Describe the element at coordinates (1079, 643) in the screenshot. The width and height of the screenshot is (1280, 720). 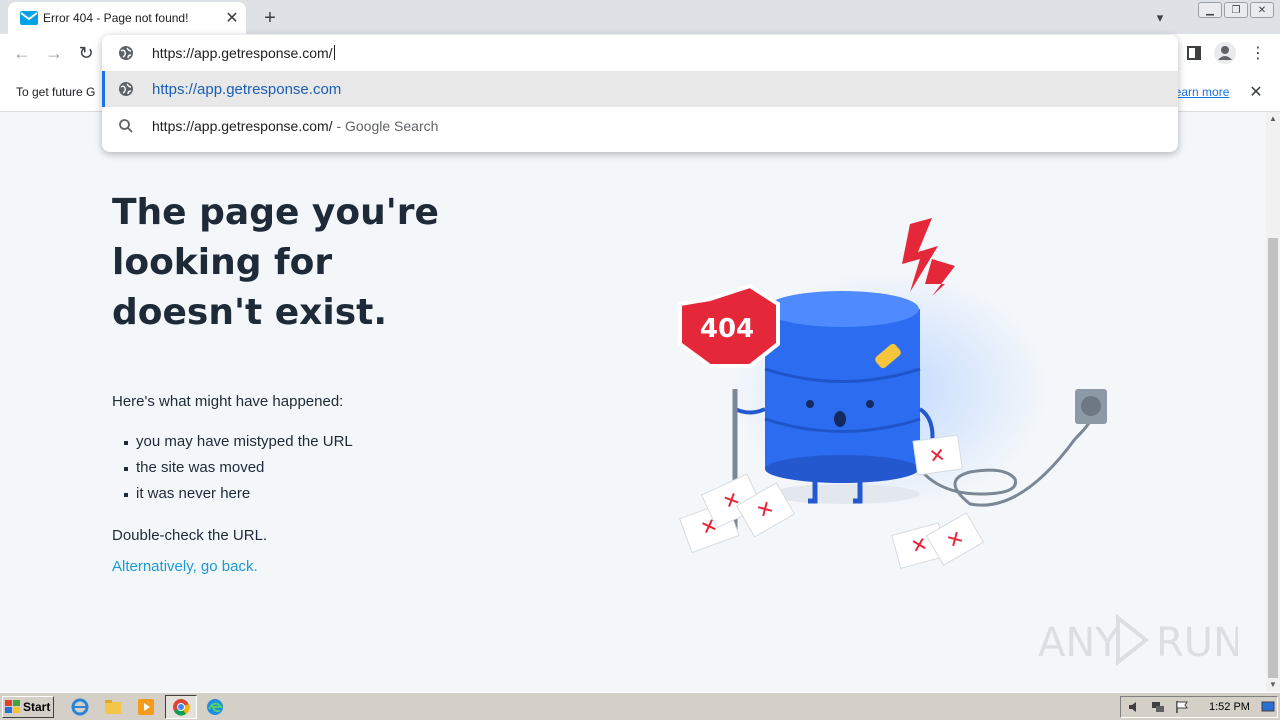
I see `svg-text: ANY` at that location.